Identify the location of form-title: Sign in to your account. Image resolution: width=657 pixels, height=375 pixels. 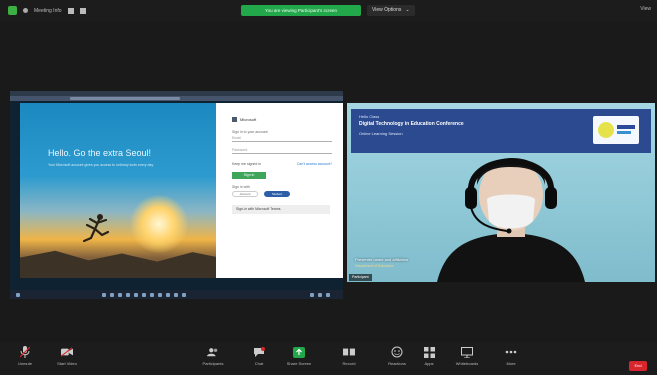
(250, 132).